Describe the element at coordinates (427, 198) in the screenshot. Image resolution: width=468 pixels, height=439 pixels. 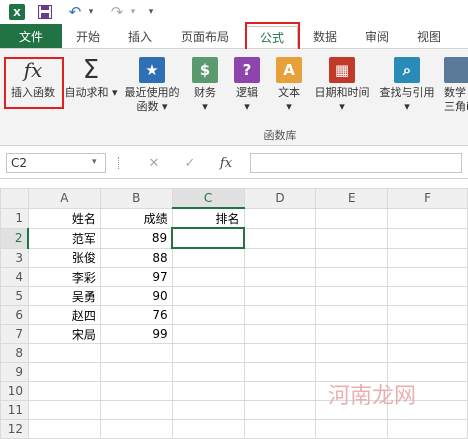
I see `column-header-f: F` at that location.